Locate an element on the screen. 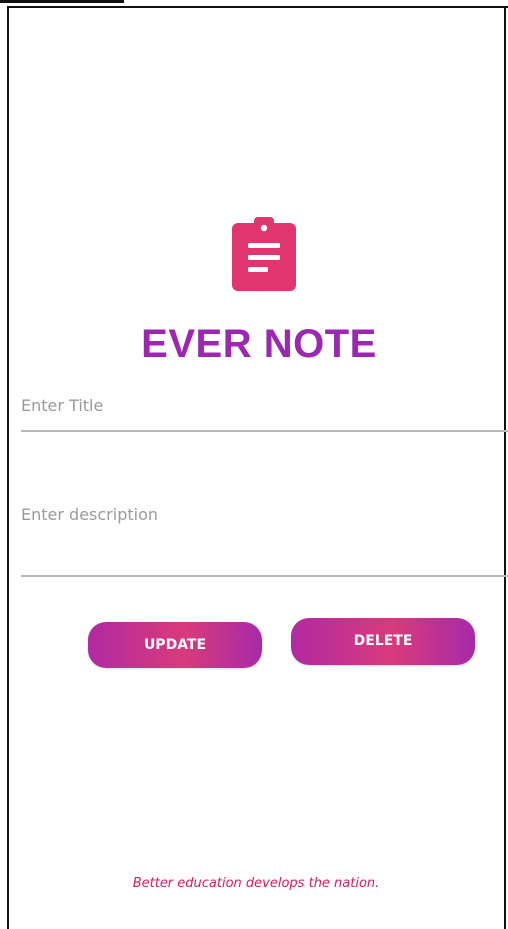  frame-right-border is located at coordinates (505, 467).